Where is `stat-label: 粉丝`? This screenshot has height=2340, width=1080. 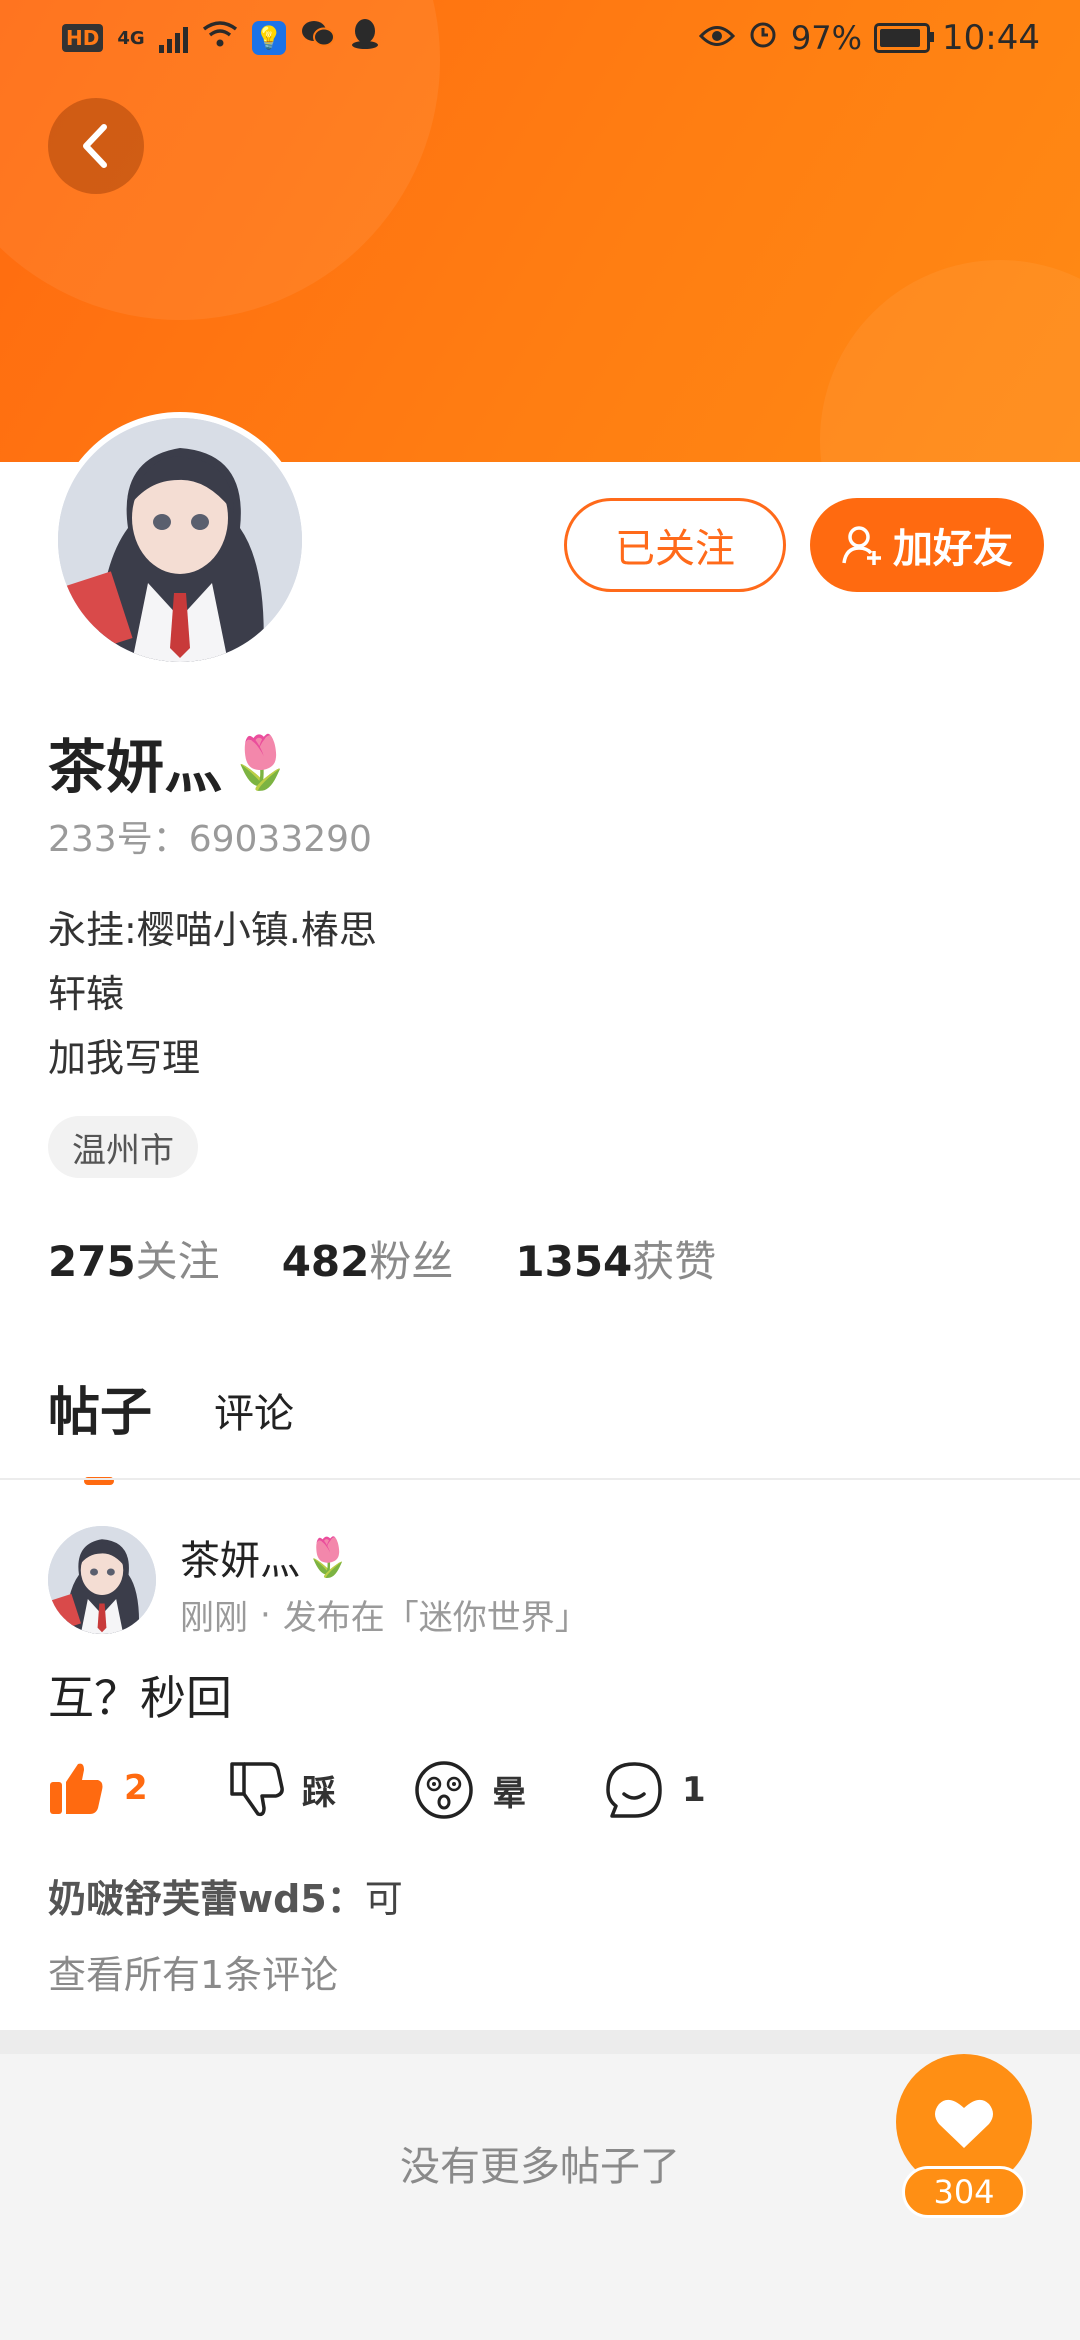
stat-label: 粉丝 is located at coordinates (411, 1261).